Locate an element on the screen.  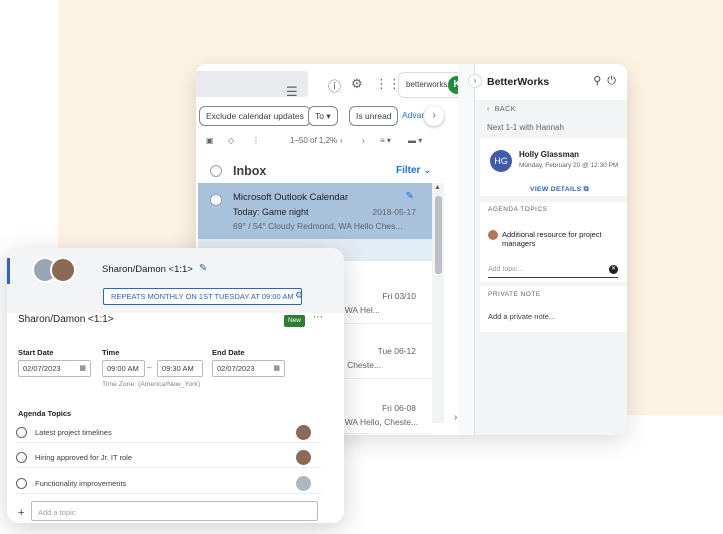
email-date: Tue 06-12 is located at coordinates (396, 351).